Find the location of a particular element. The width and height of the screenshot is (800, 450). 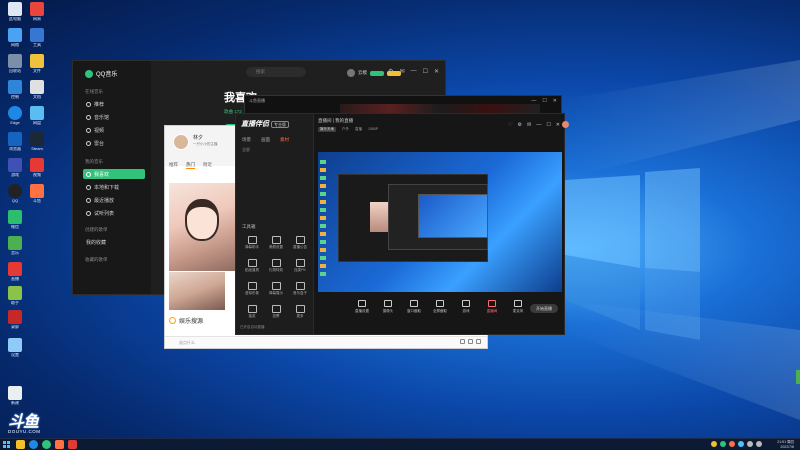

room-tag: 娱乐天地 is located at coordinates (327, 129).